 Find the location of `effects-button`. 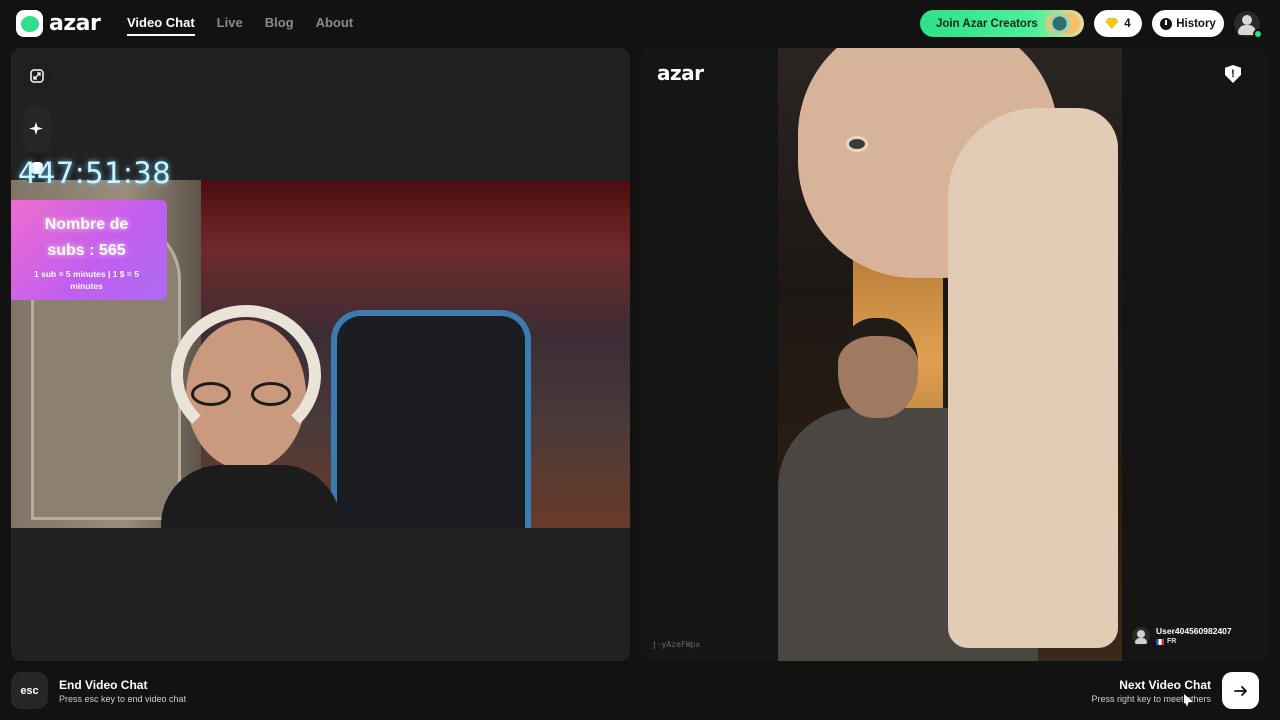

effects-button is located at coordinates (37, 129).